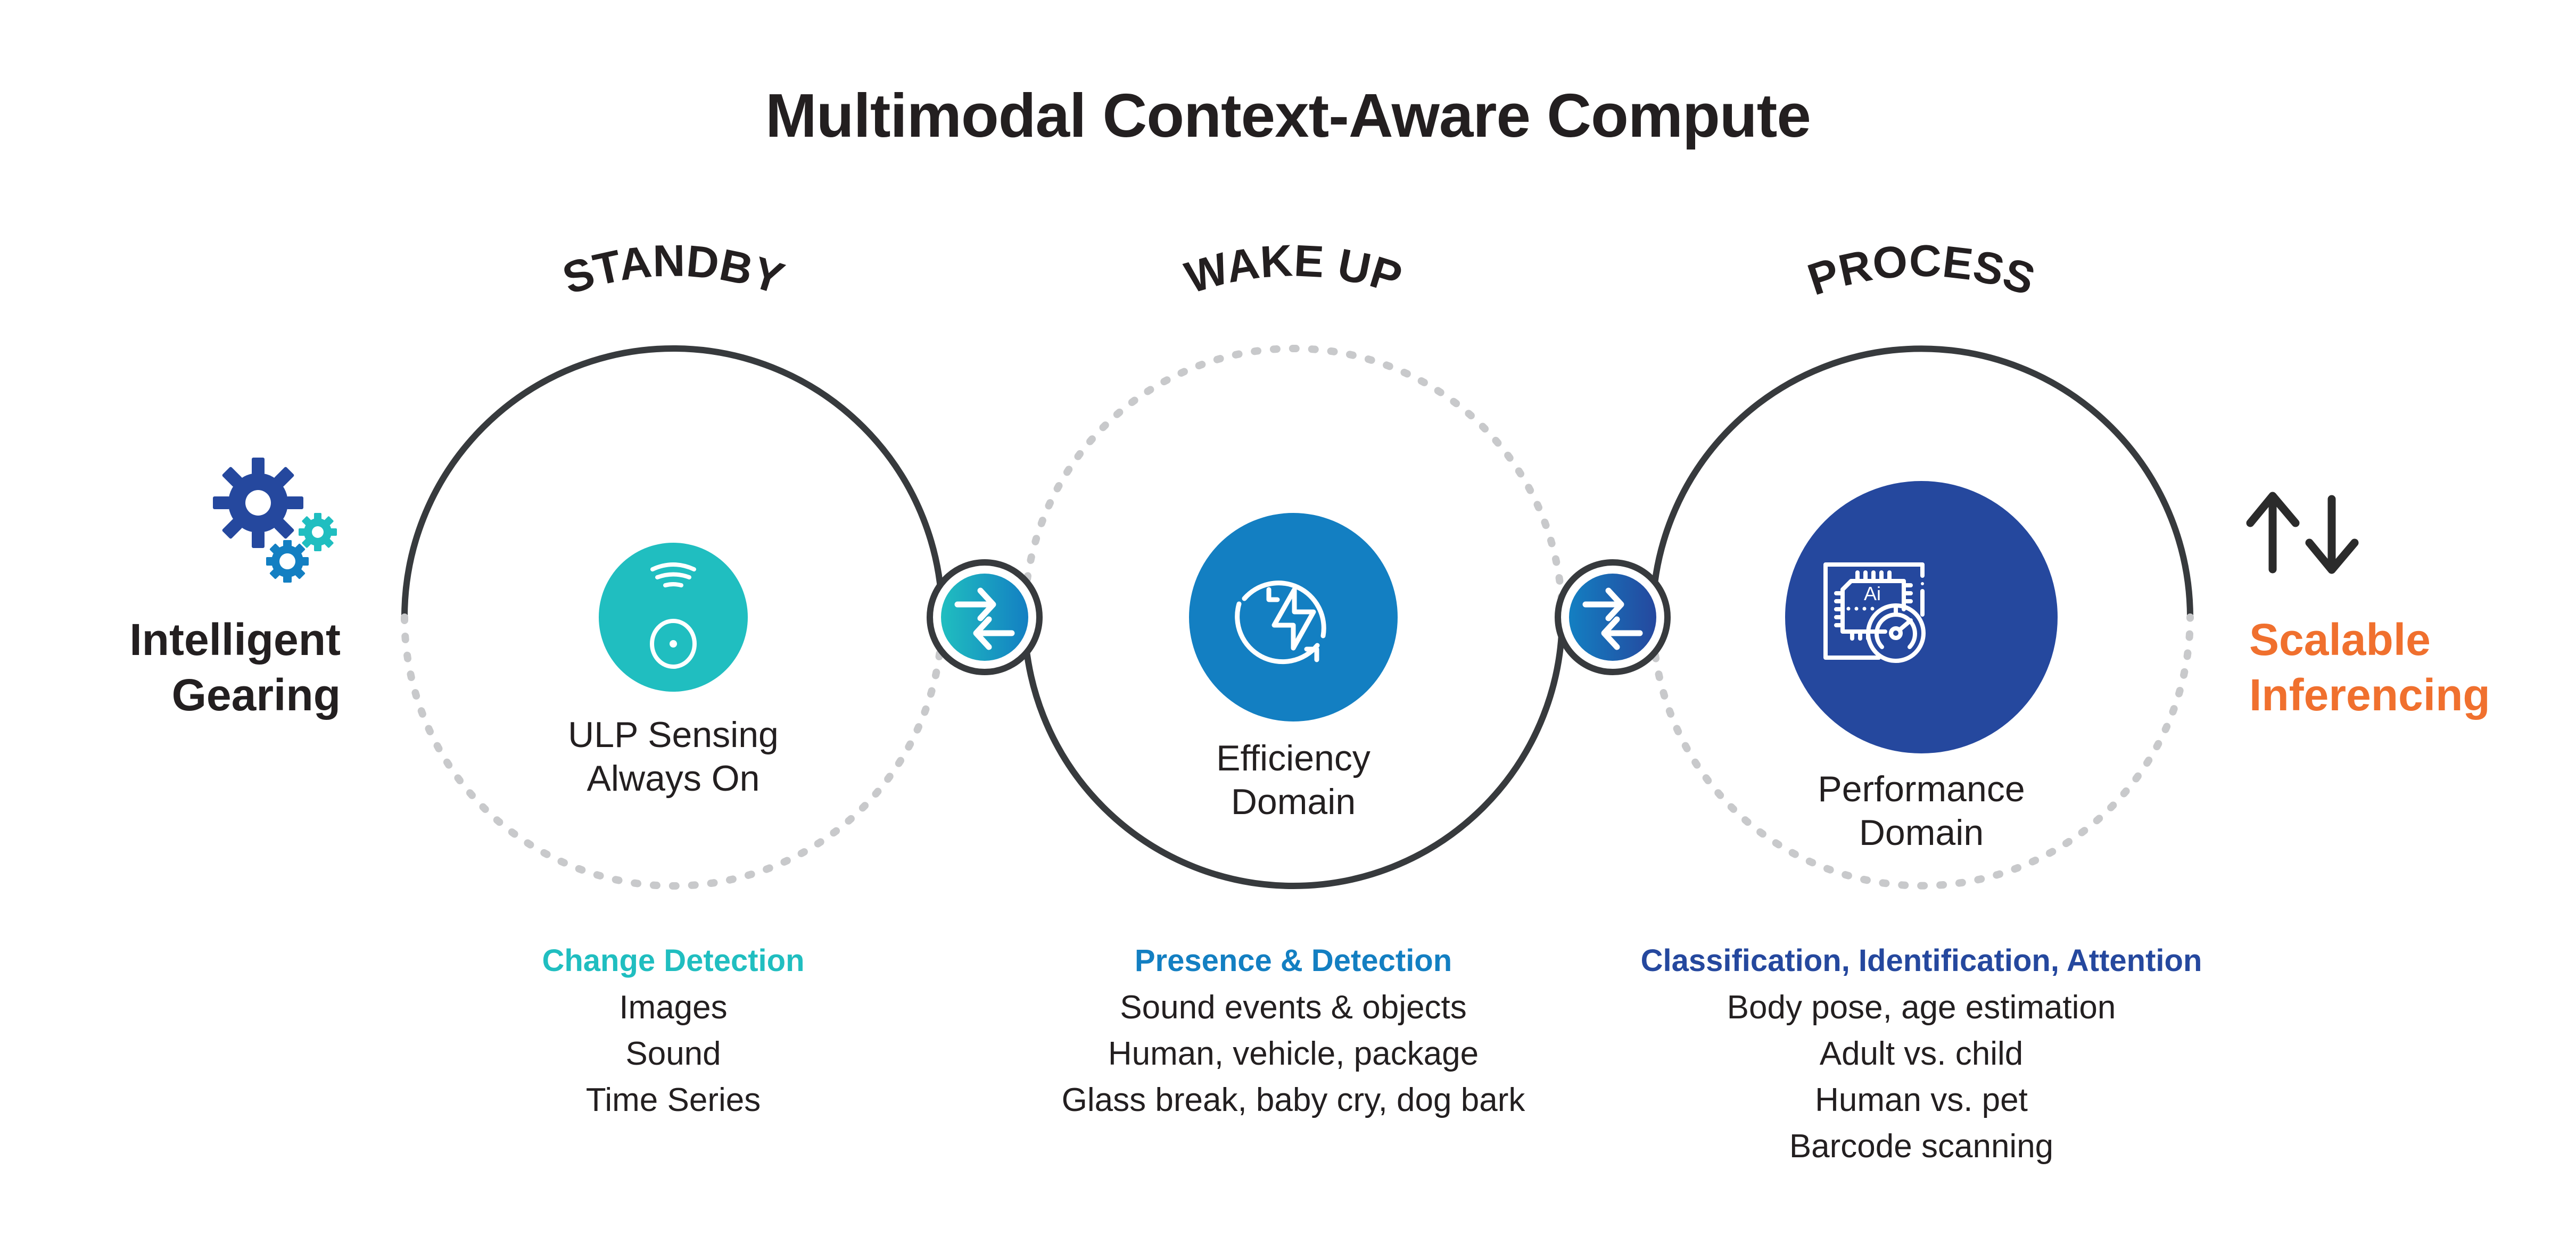 The height and width of the screenshot is (1236, 2576). What do you see at coordinates (673, 617) in the screenshot?
I see `wireless-sensor-icon` at bounding box center [673, 617].